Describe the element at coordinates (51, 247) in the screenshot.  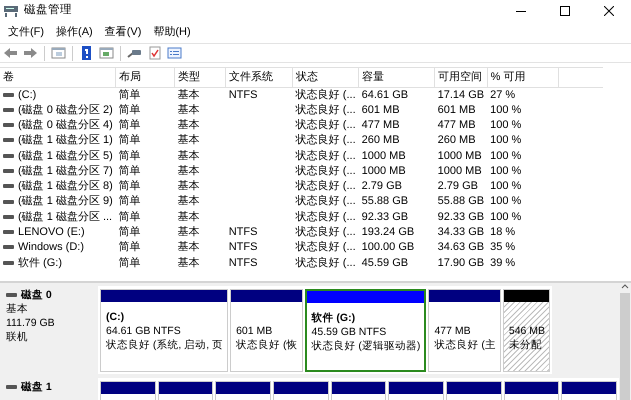
I see `table-cell: Windows (D:)` at that location.